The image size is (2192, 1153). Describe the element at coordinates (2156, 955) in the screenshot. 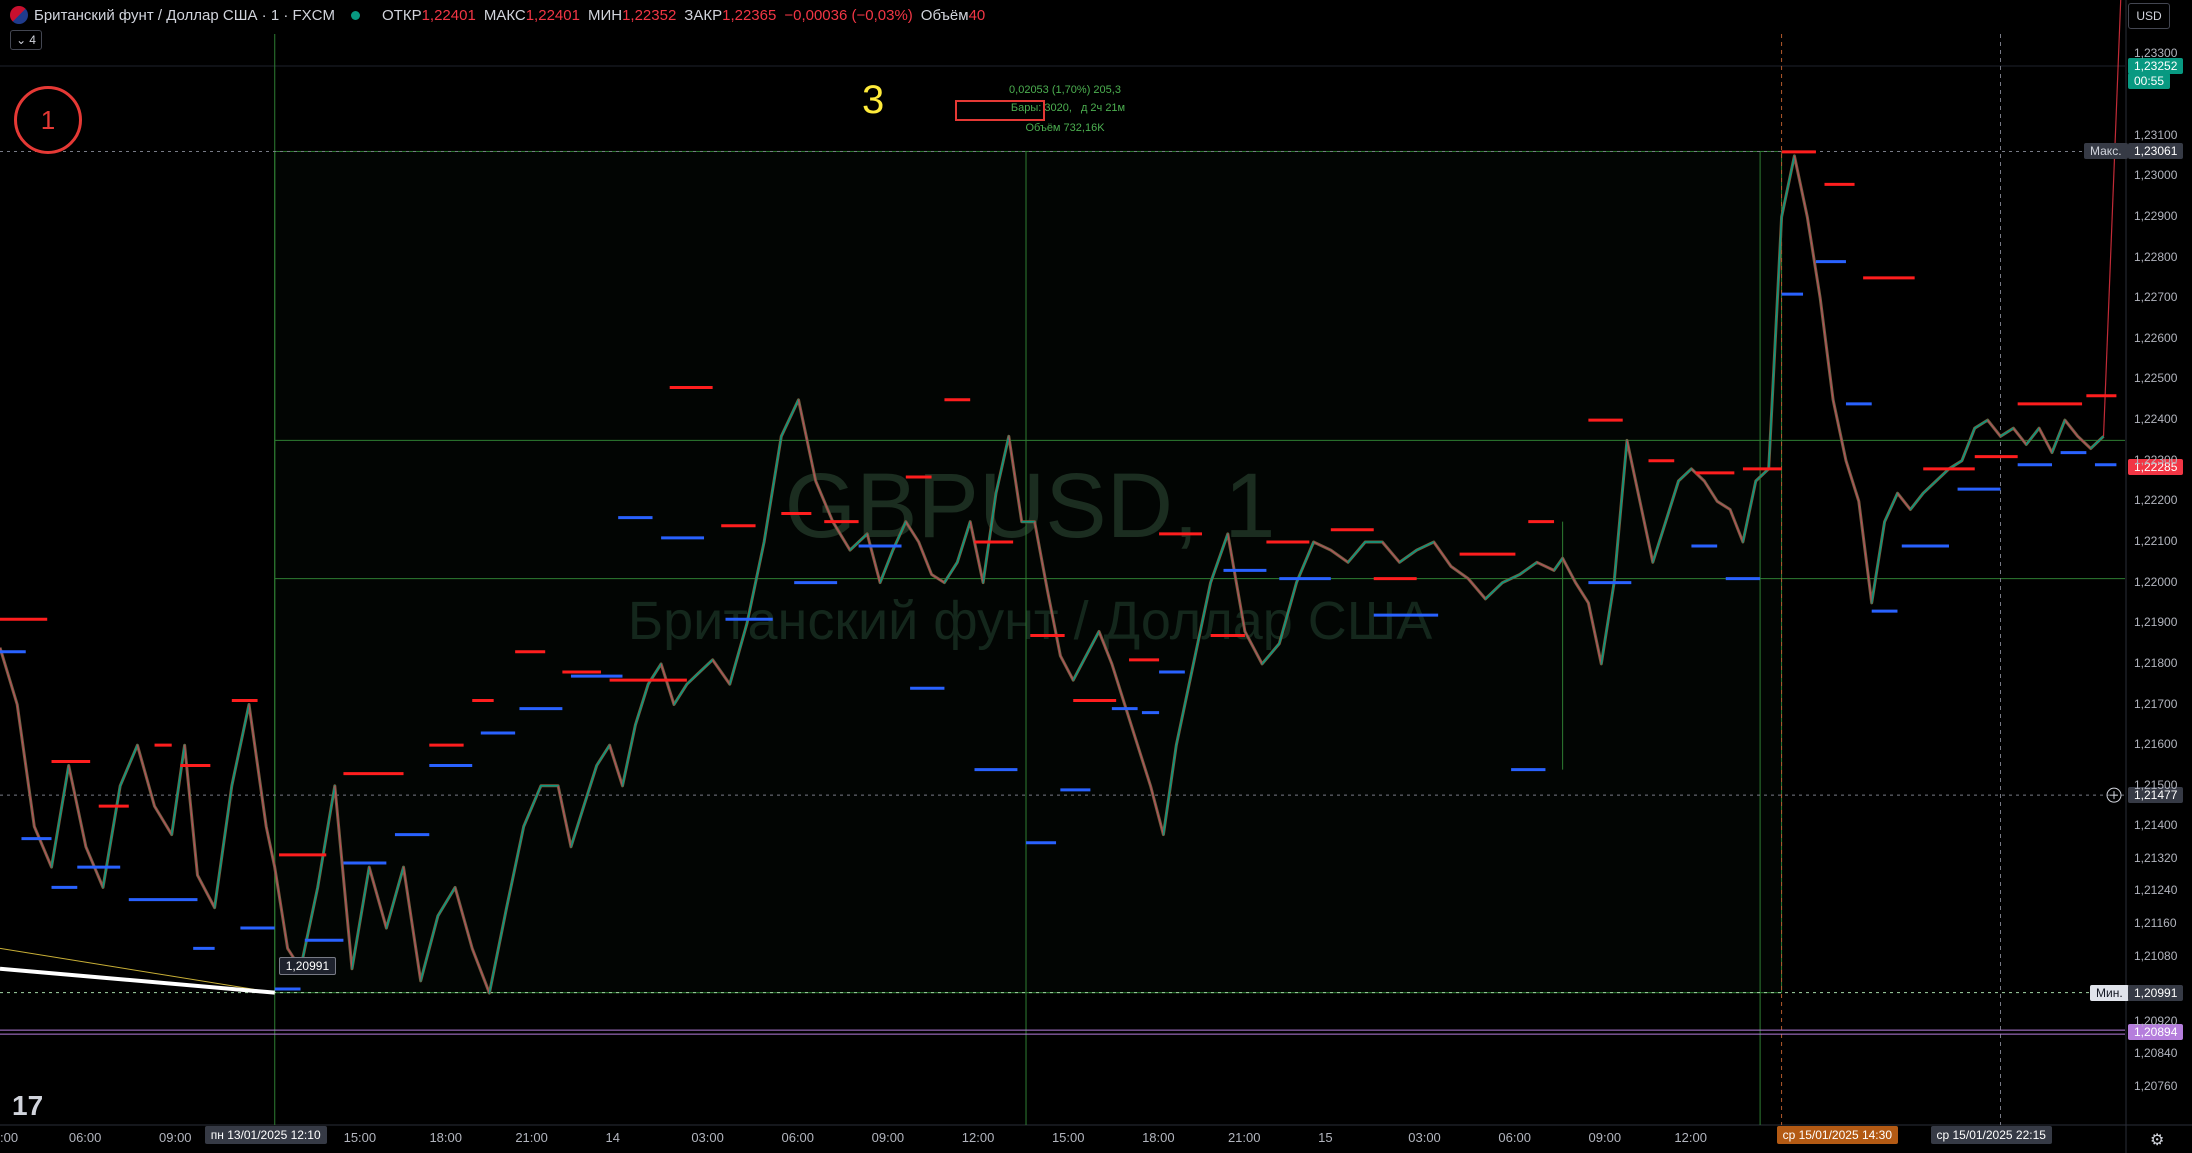

I see `y-tick-label: 1,21080` at that location.